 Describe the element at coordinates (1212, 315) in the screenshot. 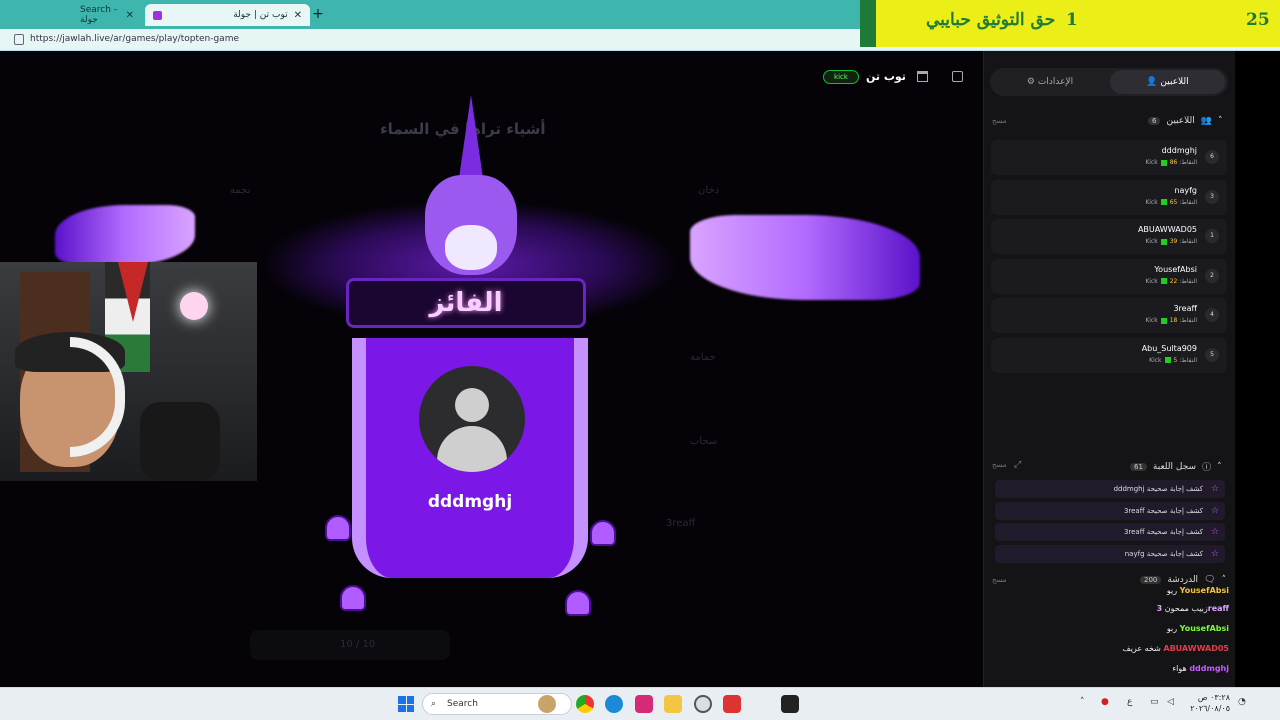

I see `player-rank: 4` at that location.